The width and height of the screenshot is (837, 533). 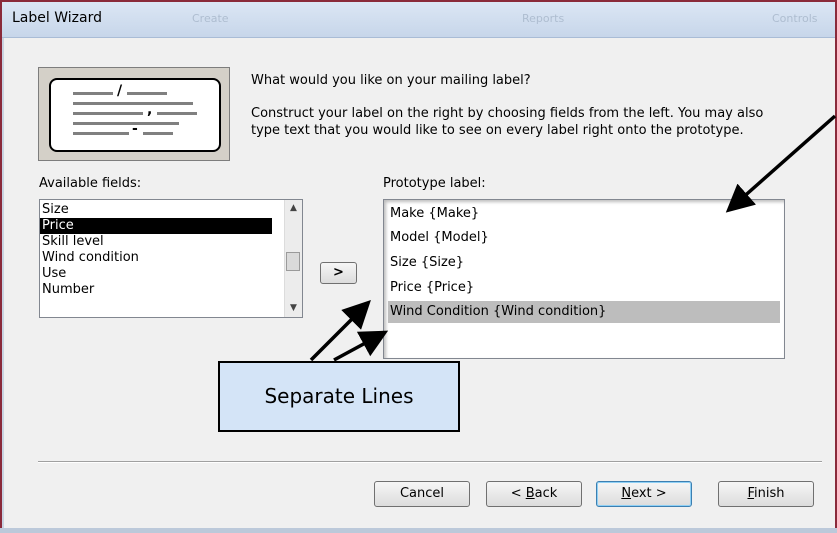 I want to click on callout-text: Separate Lines, so click(x=339, y=396).